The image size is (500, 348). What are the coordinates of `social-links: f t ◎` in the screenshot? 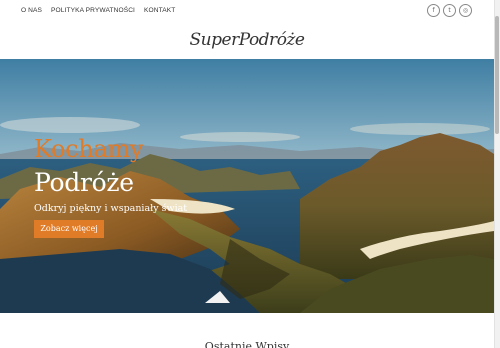 It's located at (449, 10).